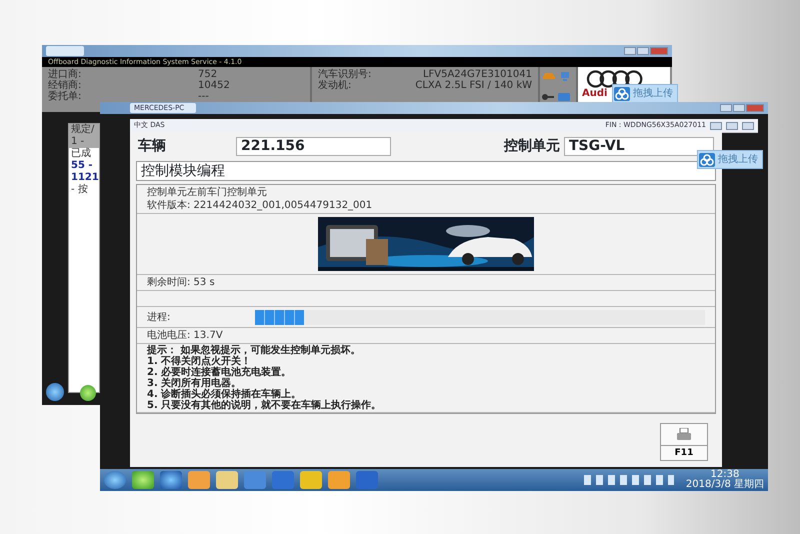 This screenshot has width=800, height=534. Describe the element at coordinates (426, 171) in the screenshot. I see `section-title: 控制模块编程` at that location.